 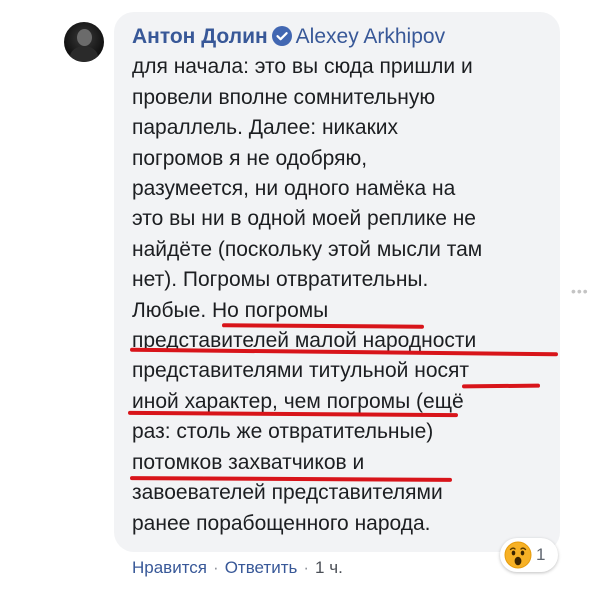 What do you see at coordinates (250, 158) in the screenshot?
I see `comment-line: погромов я не одобряю,` at bounding box center [250, 158].